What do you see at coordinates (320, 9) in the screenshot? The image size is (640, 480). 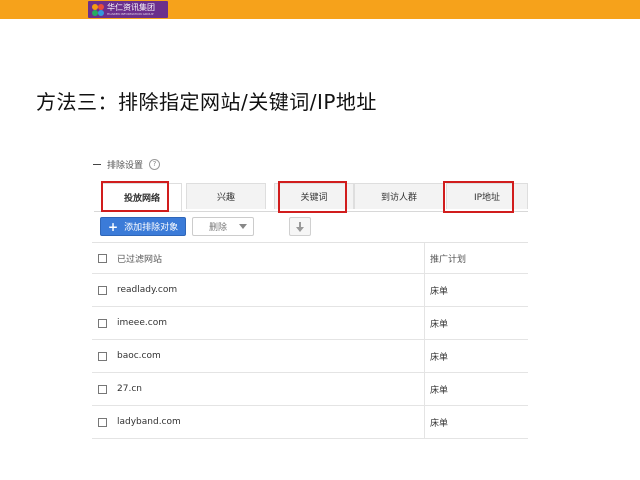 I see `top-banner: 华仁资讯集团 HUAREN INFORMATION GROUP` at bounding box center [320, 9].